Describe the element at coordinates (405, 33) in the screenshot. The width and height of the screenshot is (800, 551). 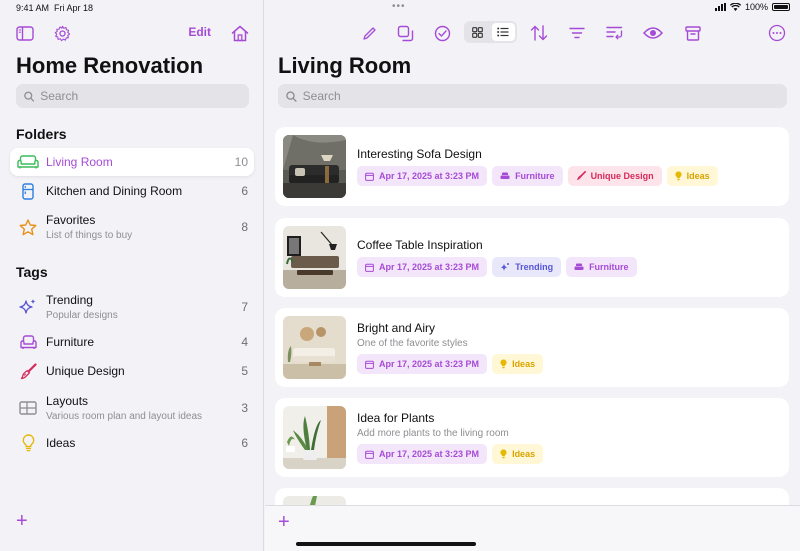
I see `duplicate-icon` at that location.